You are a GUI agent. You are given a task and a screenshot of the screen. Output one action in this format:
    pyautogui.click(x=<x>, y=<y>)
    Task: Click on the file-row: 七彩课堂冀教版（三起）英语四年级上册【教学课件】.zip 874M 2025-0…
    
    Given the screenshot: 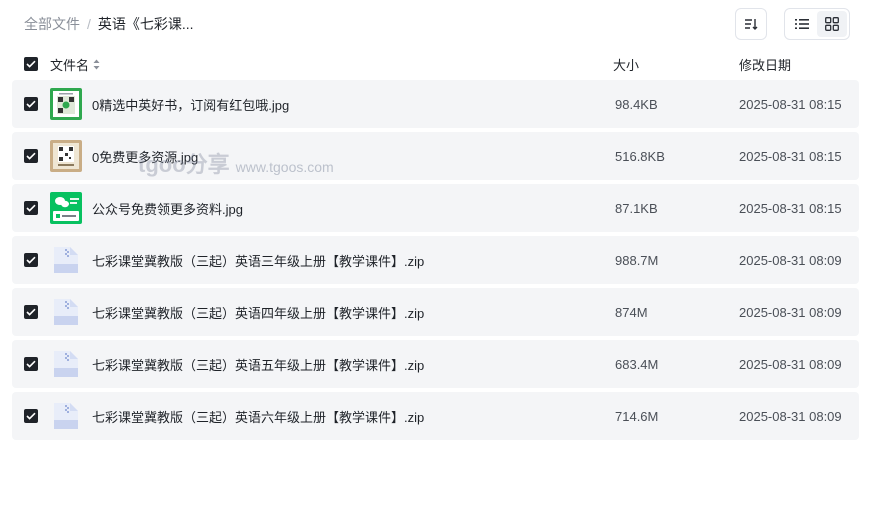 What is the action you would take?
    pyautogui.click(x=435, y=312)
    